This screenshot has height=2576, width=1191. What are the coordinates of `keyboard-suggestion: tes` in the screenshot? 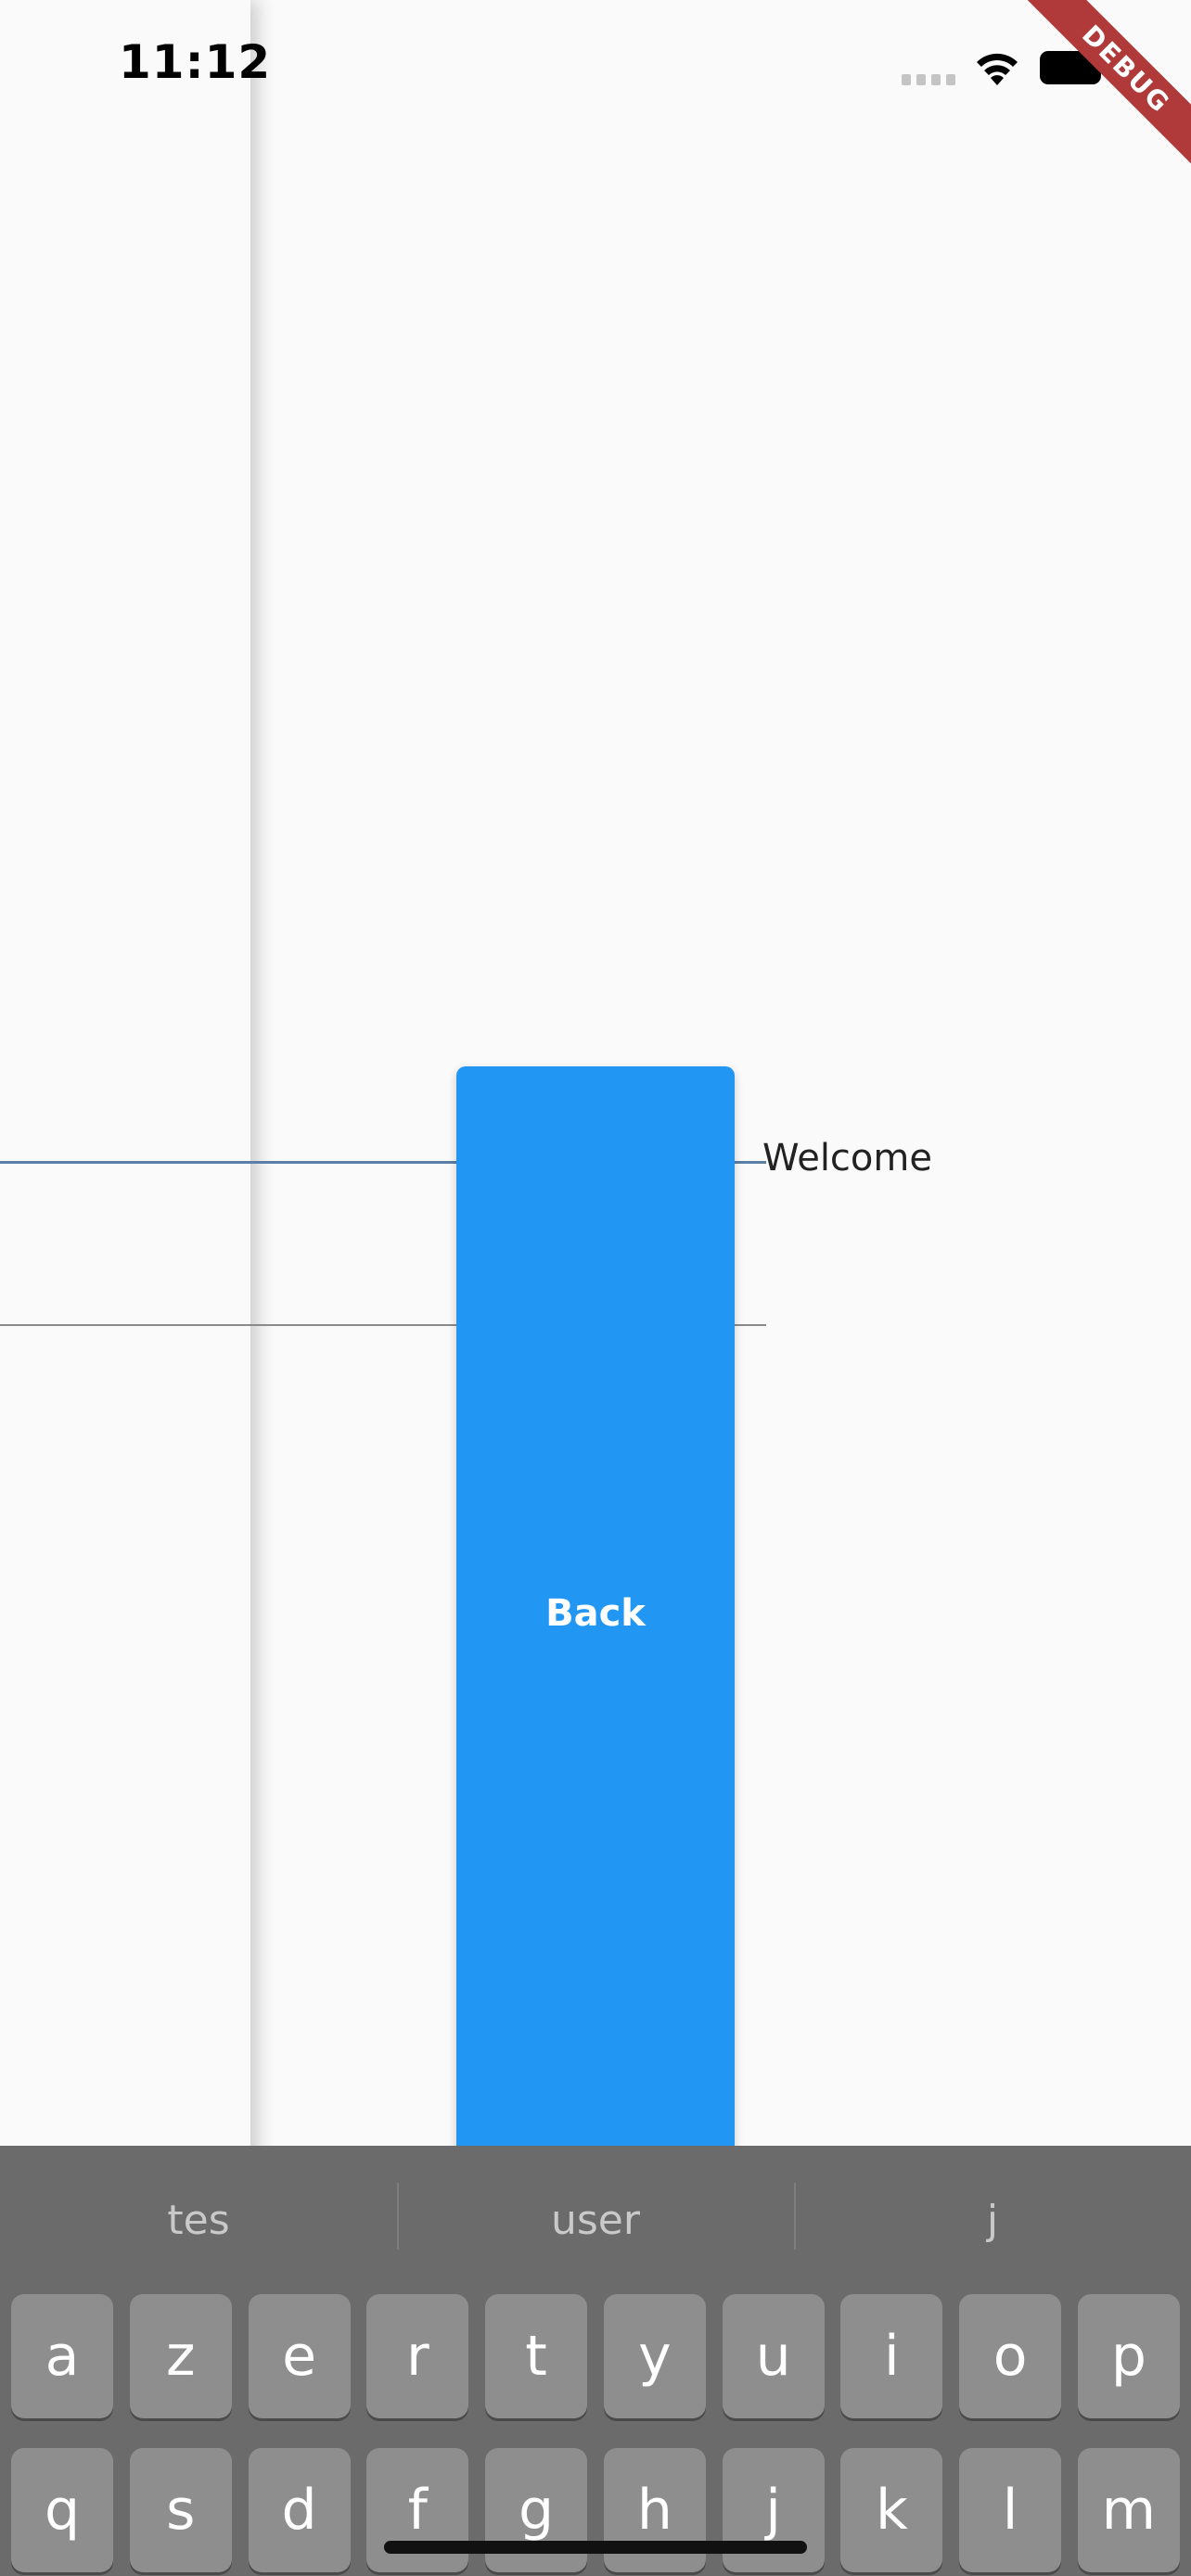 It's located at (198, 2220).